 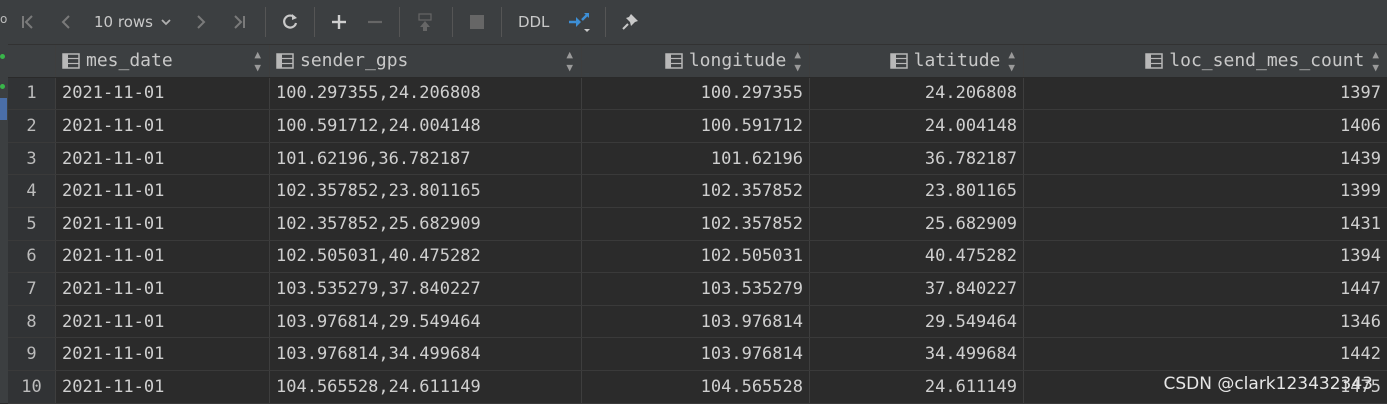 I want to click on previous-page-button, so click(x=66, y=22).